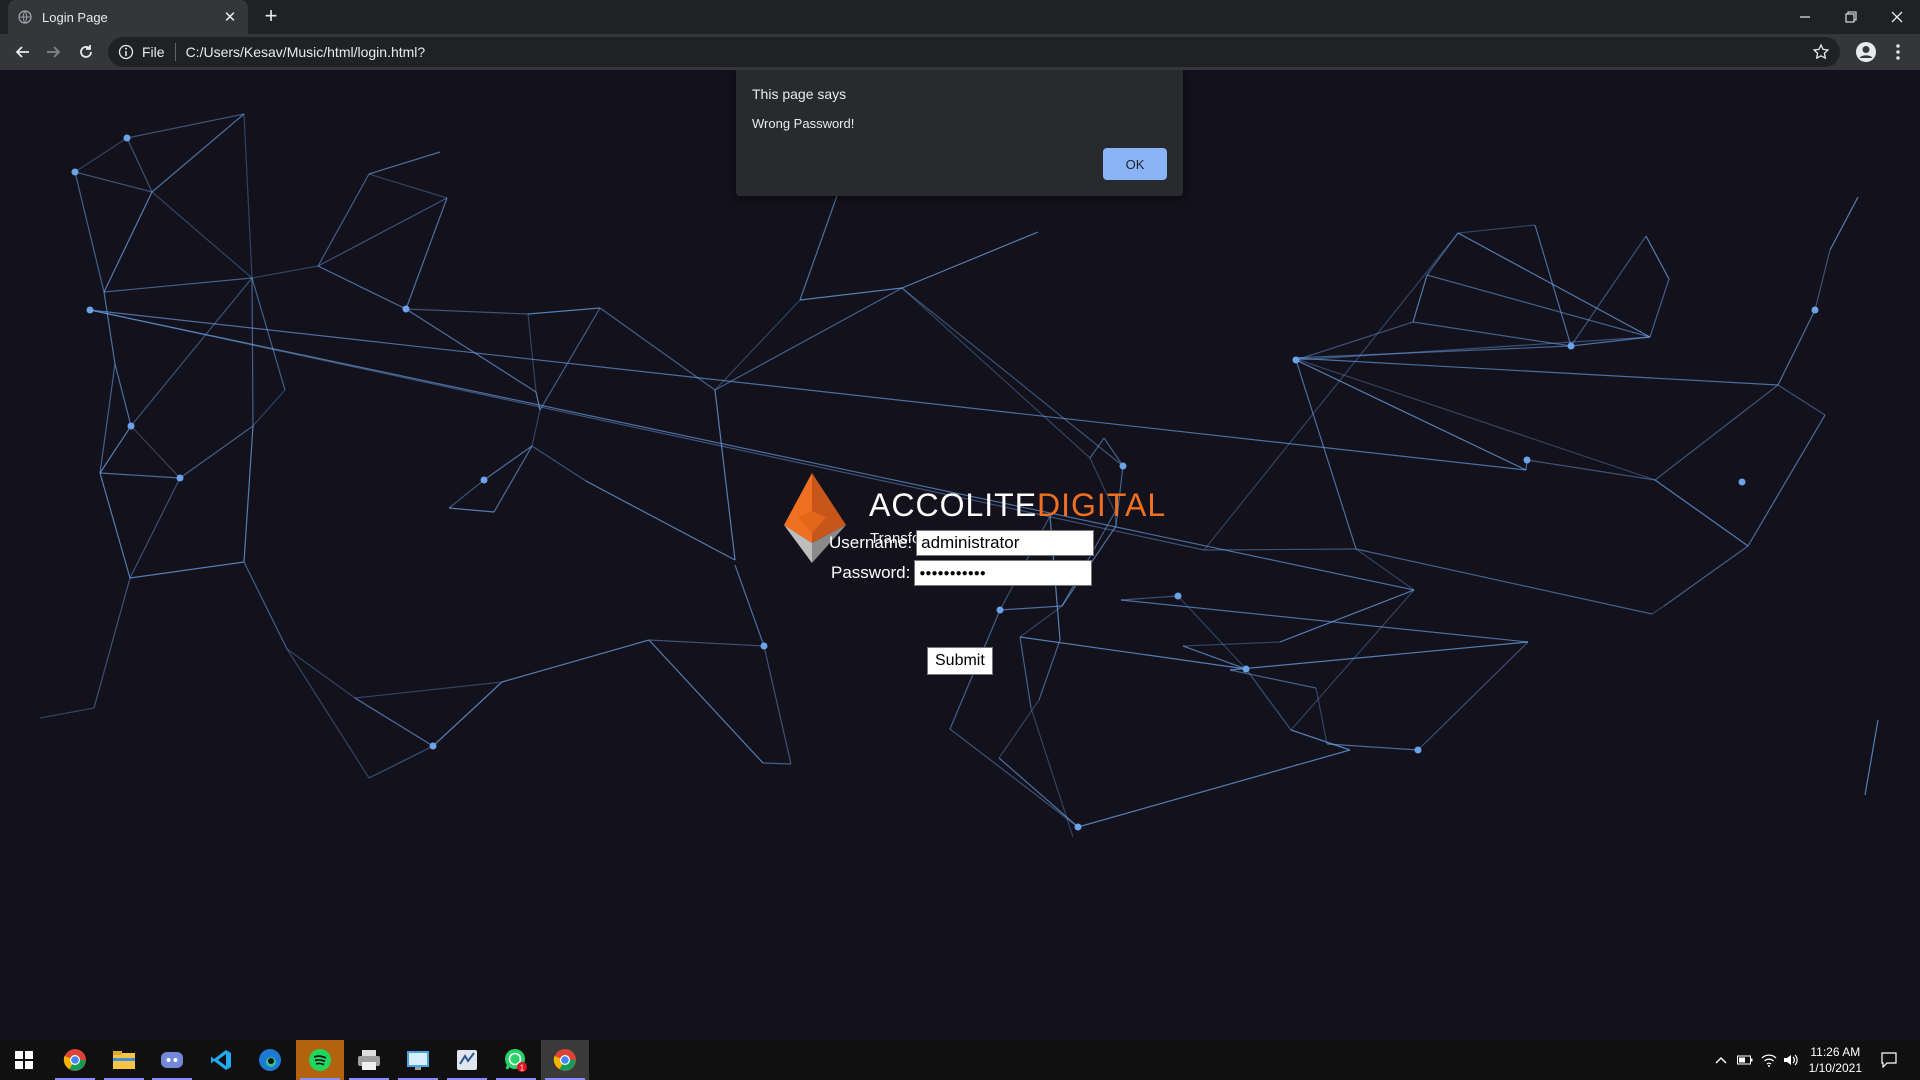 This screenshot has height=1080, width=1920. I want to click on minimize-icon, so click(1805, 17).